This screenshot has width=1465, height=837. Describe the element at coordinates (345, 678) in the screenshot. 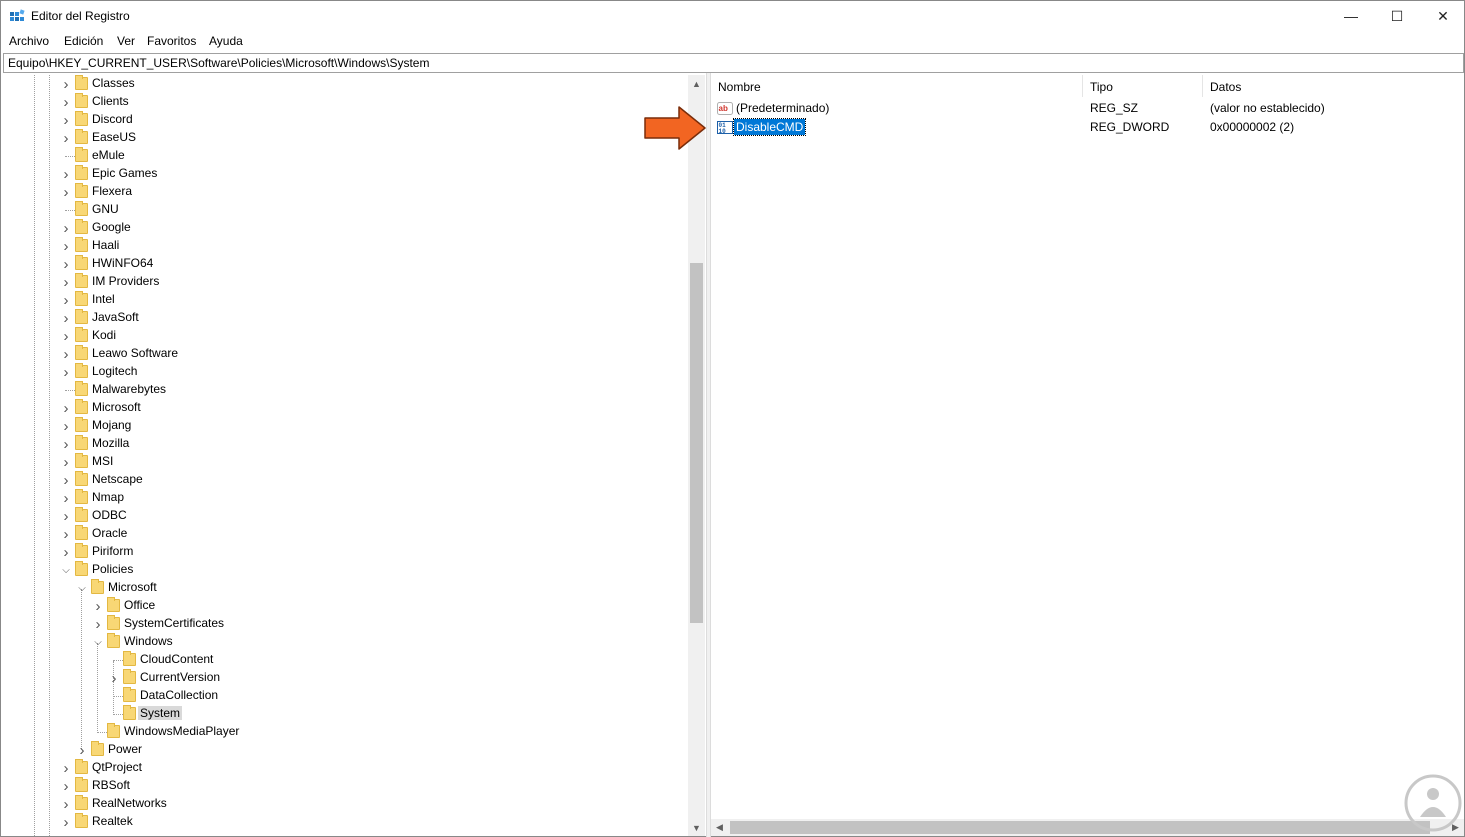

I see `tree-item: › CurrentVersion` at that location.